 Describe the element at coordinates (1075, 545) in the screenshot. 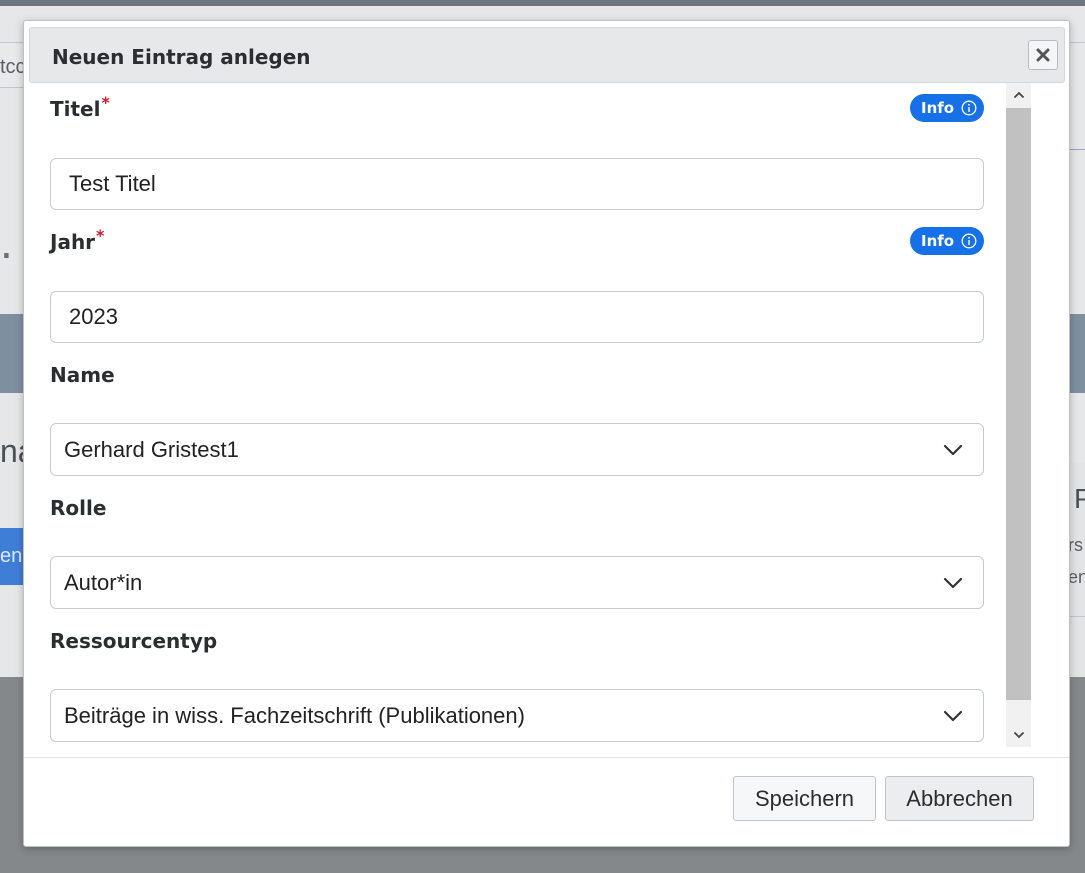

I see `bg-card-text: rs` at that location.